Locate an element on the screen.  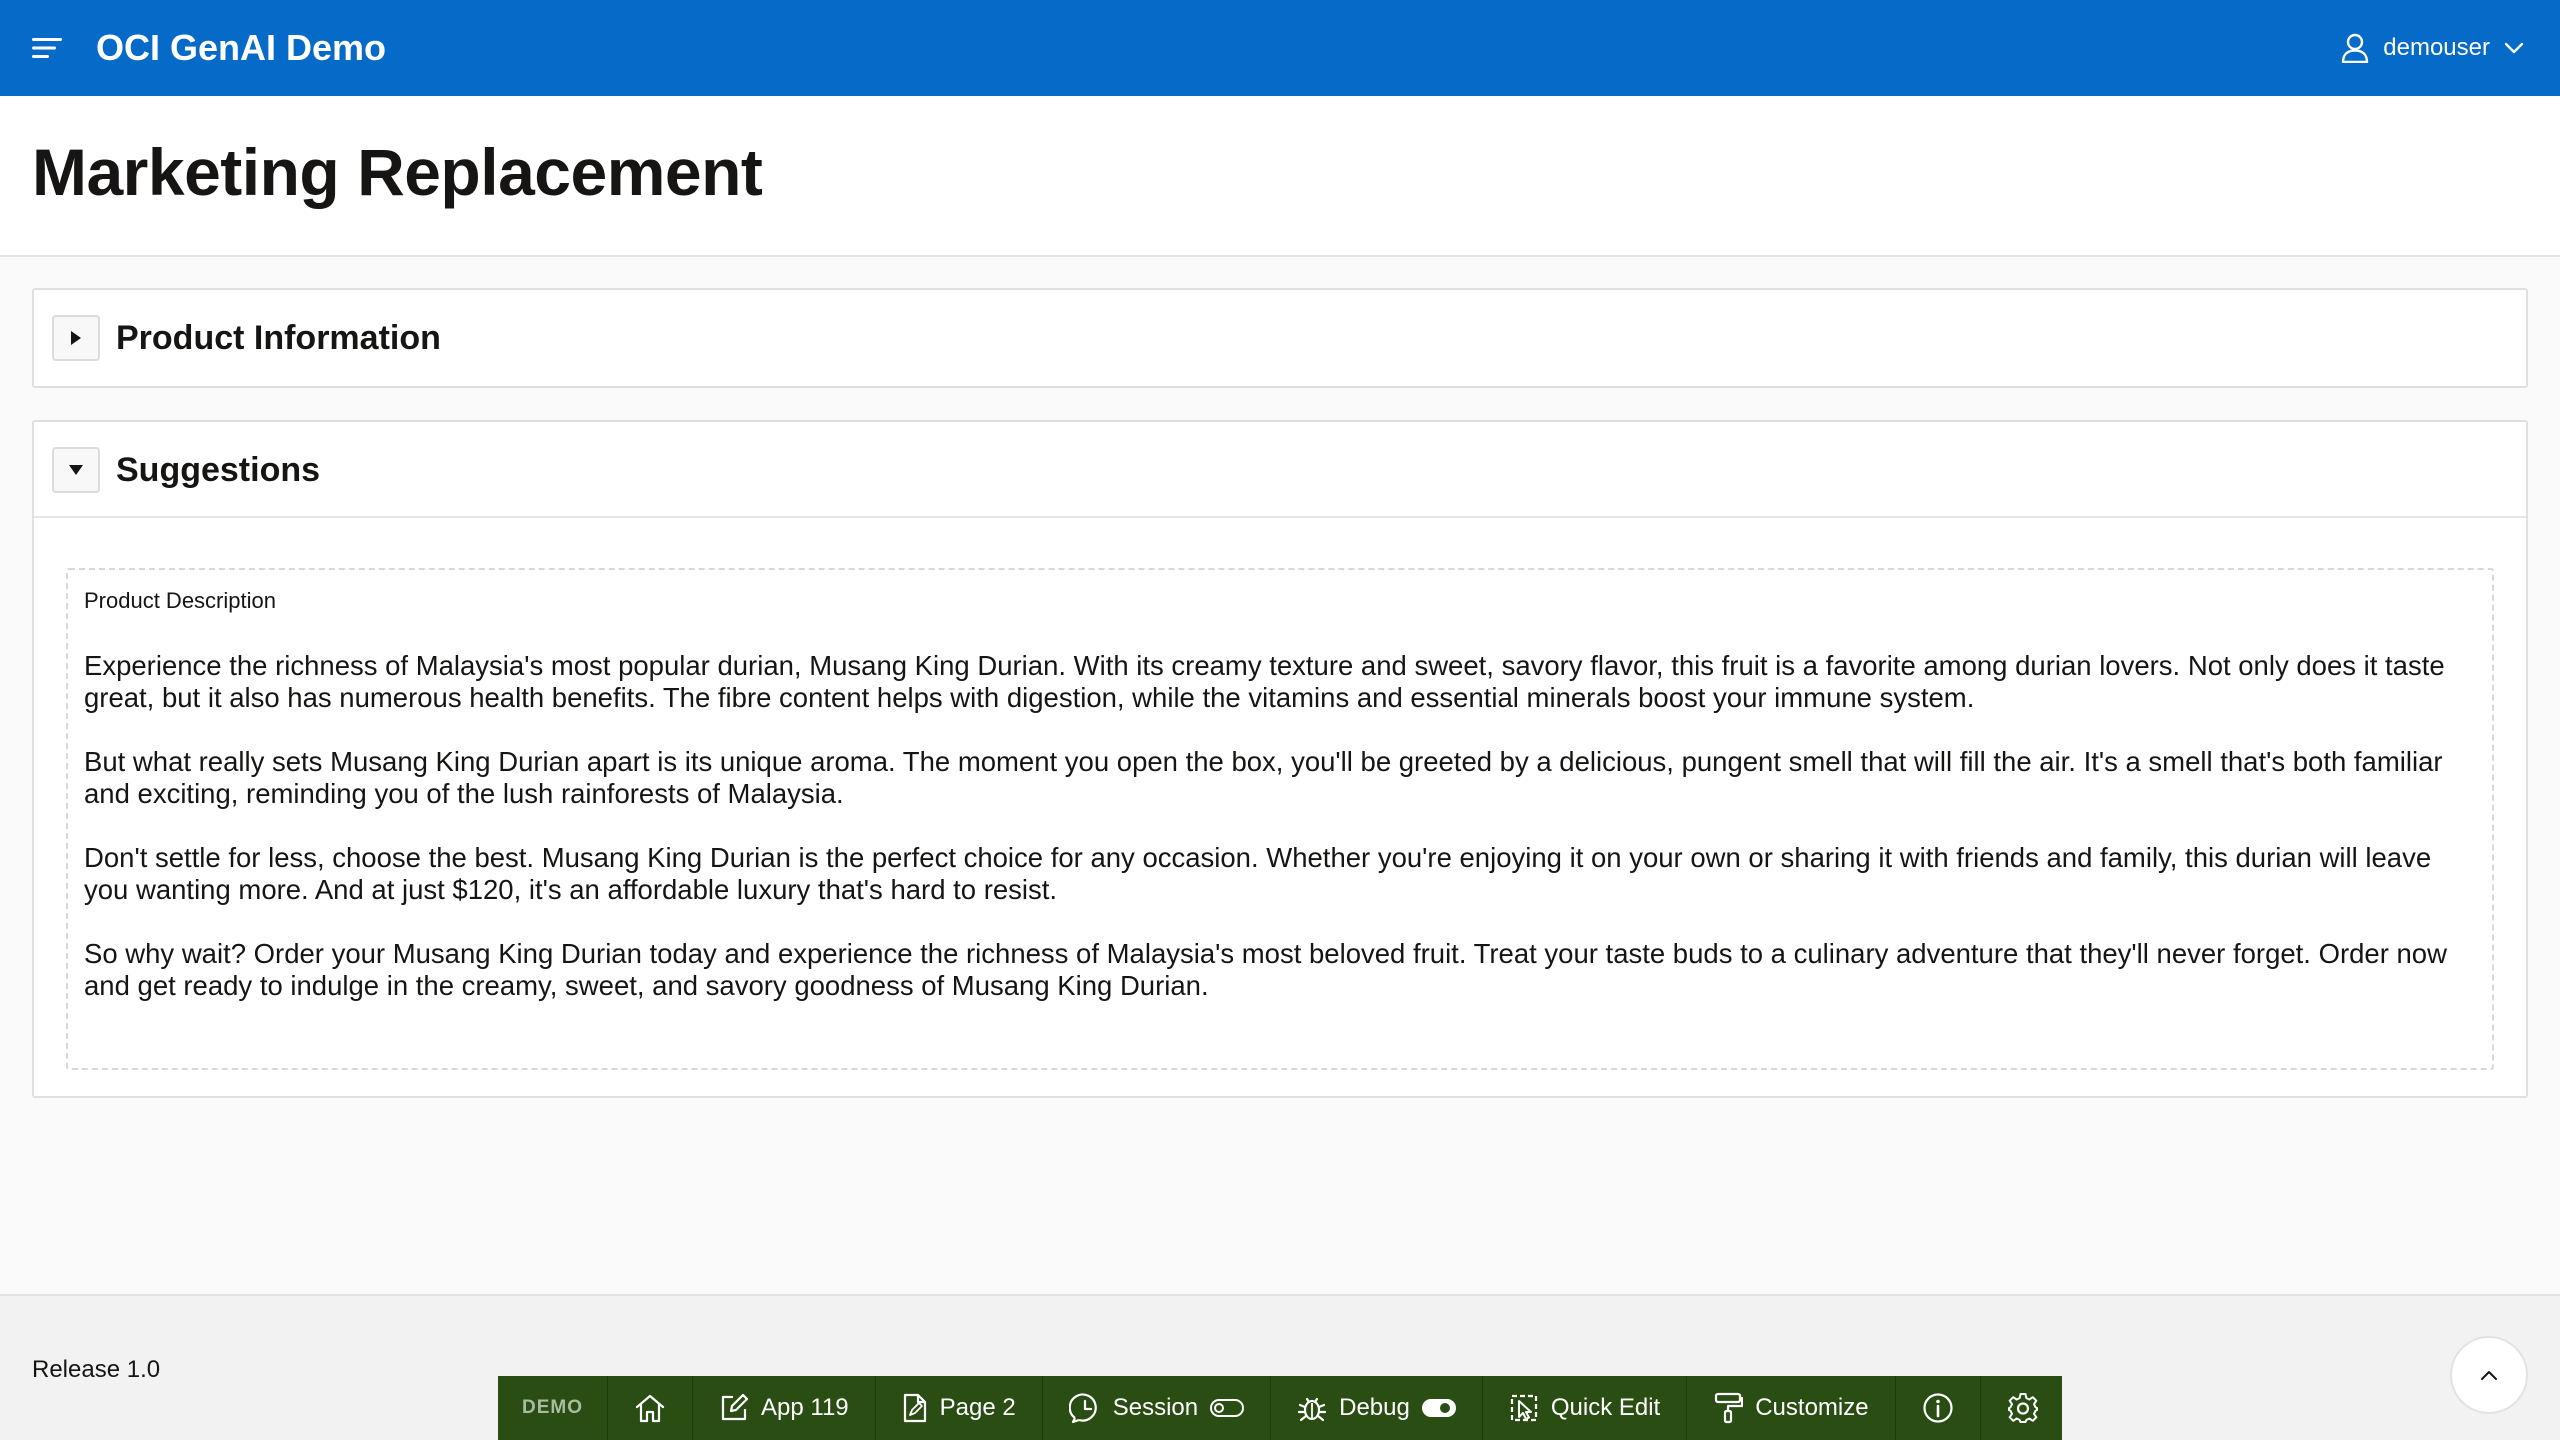
page-button: Page 2 is located at coordinates (959, 1408).